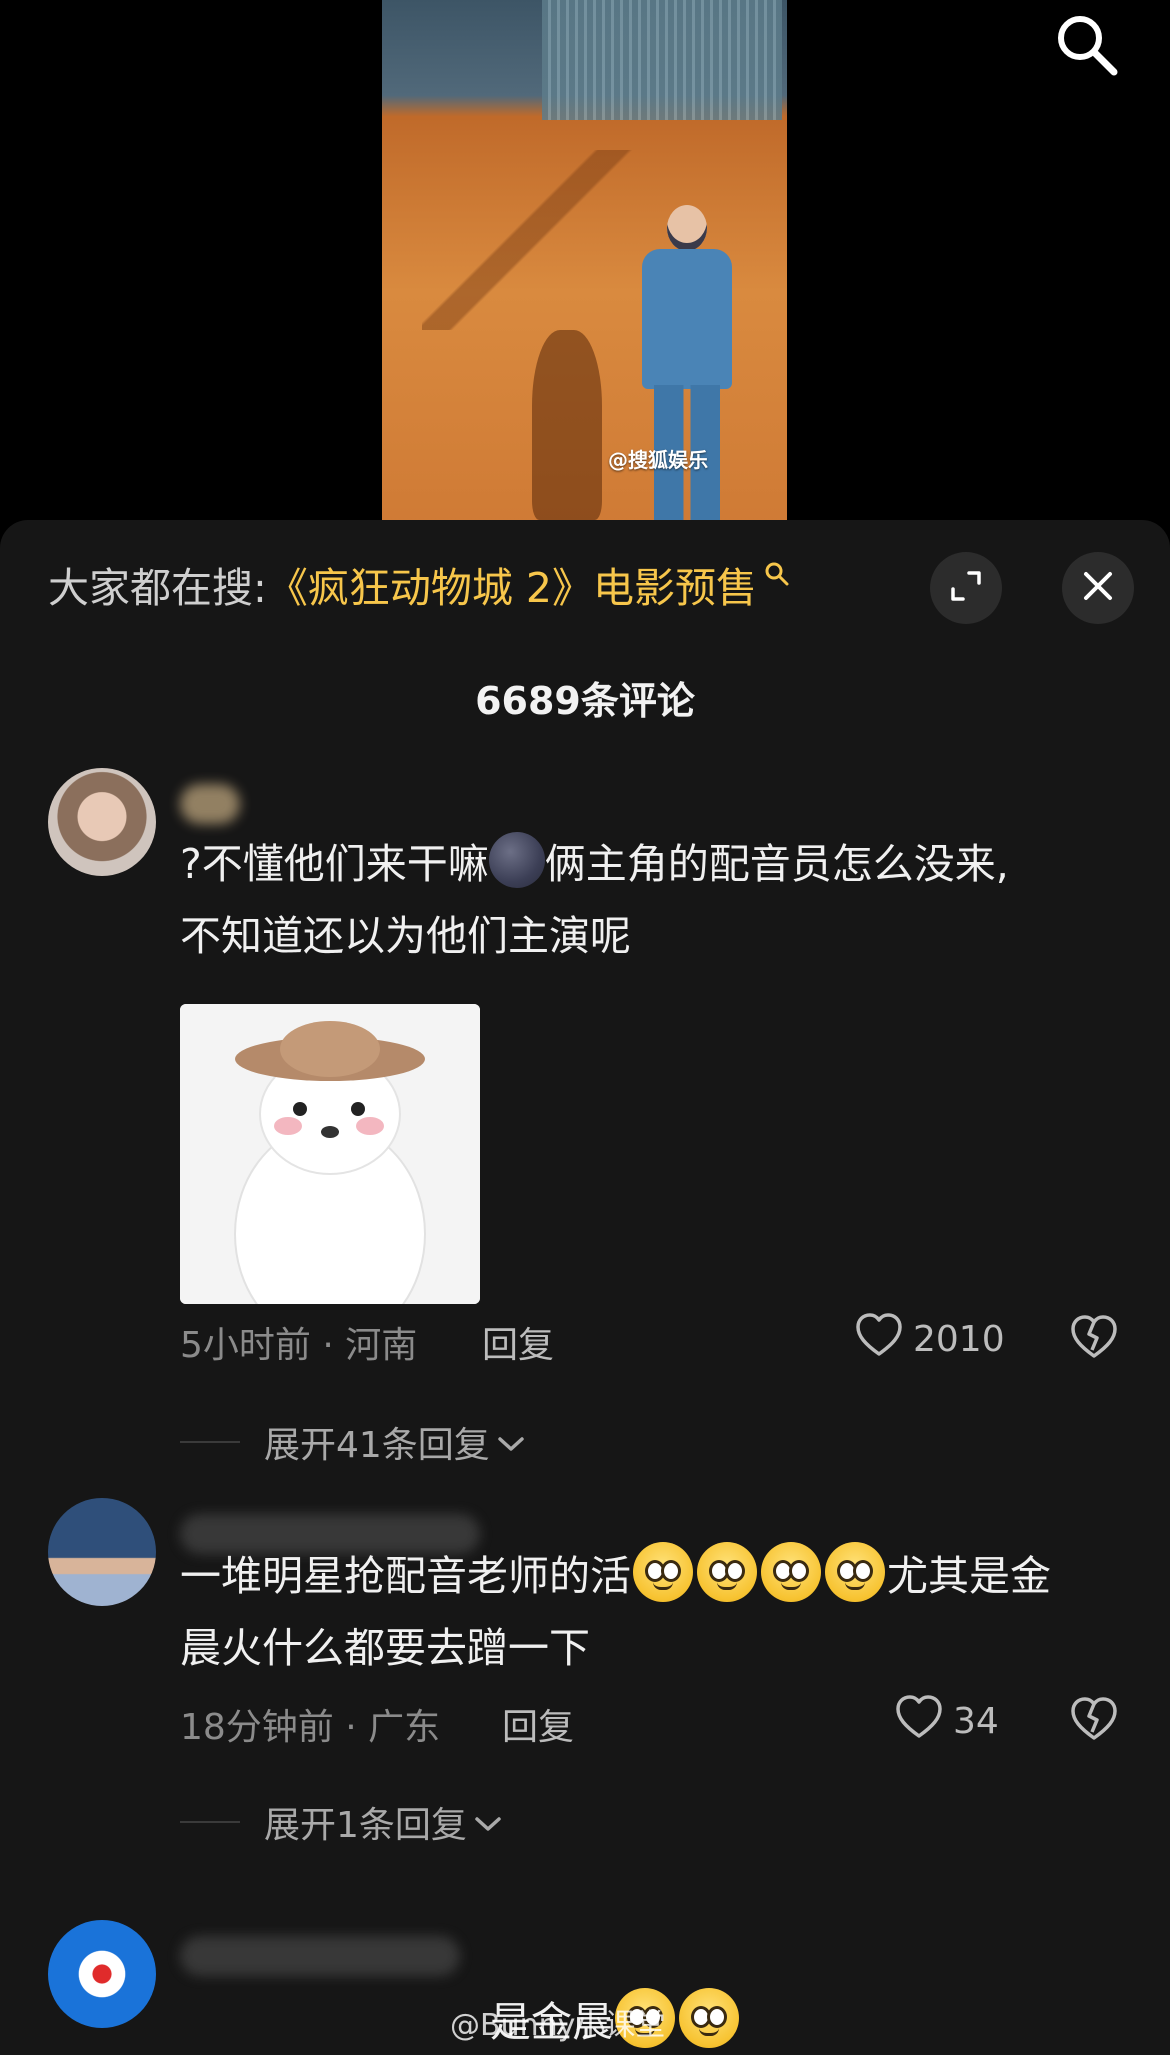 This screenshot has height=2055, width=1170. I want to click on comment-text: 一堆明星抢配音老师的活 尤其是金 晨火什么都要去蹭一下, so click(650, 1612).